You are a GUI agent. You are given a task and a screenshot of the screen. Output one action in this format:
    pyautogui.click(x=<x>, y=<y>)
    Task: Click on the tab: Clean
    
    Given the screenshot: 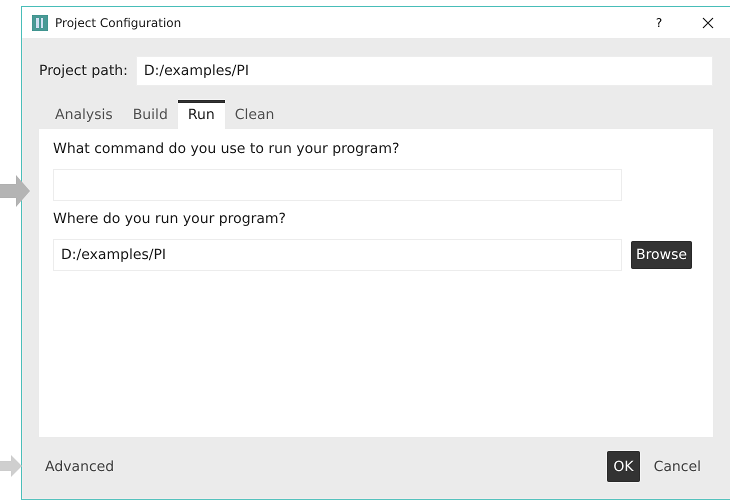 What is the action you would take?
    pyautogui.click(x=254, y=114)
    